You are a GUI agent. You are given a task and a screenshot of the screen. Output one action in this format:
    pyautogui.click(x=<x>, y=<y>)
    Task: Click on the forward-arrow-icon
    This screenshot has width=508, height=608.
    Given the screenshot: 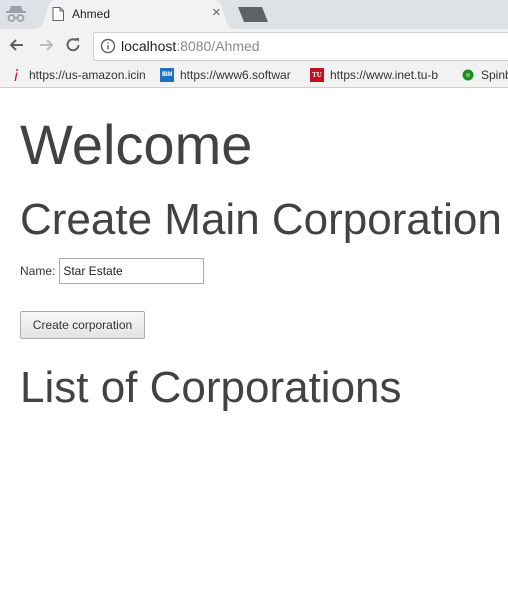 What is the action you would take?
    pyautogui.click(x=46, y=45)
    